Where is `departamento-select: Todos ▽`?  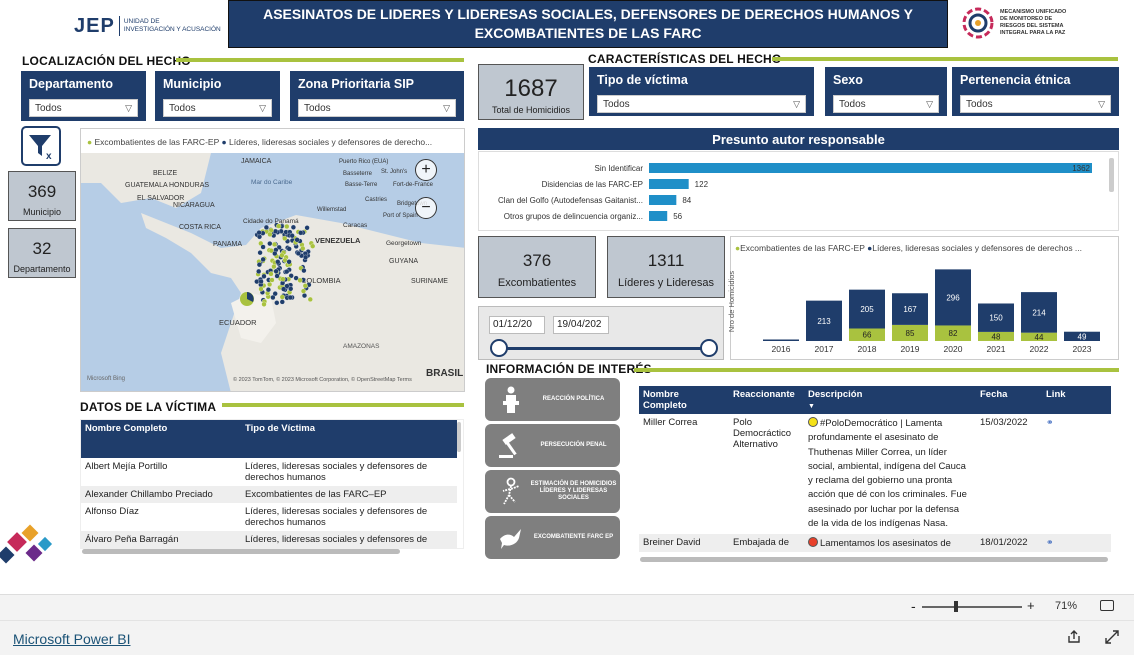 departamento-select: Todos ▽ is located at coordinates (83, 108).